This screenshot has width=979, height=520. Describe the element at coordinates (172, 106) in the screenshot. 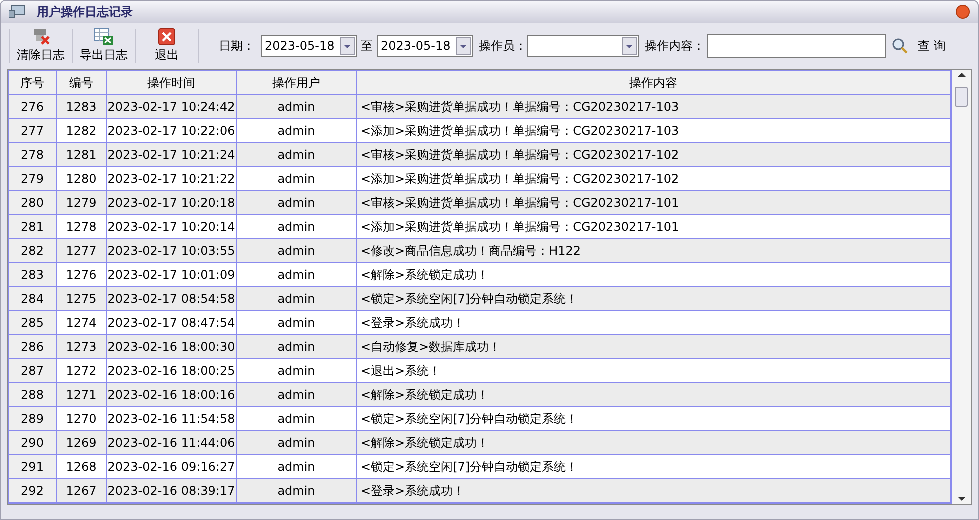

I see `table-cell: 2023-02-17 10:24:42` at that location.